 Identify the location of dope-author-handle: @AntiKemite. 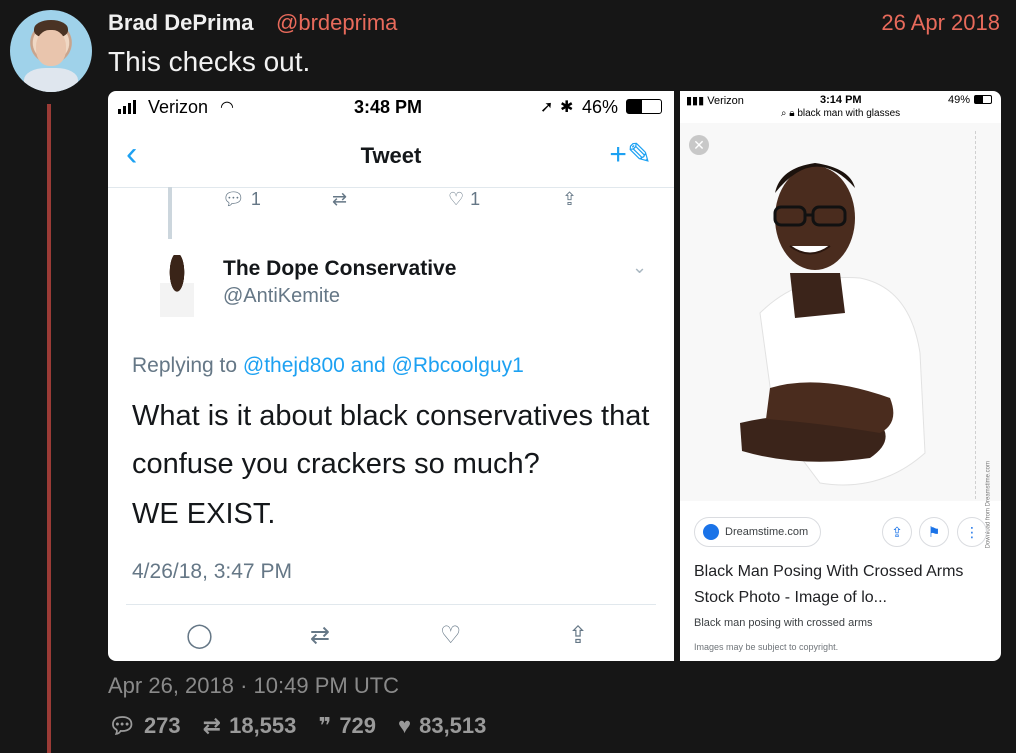
(281, 296).